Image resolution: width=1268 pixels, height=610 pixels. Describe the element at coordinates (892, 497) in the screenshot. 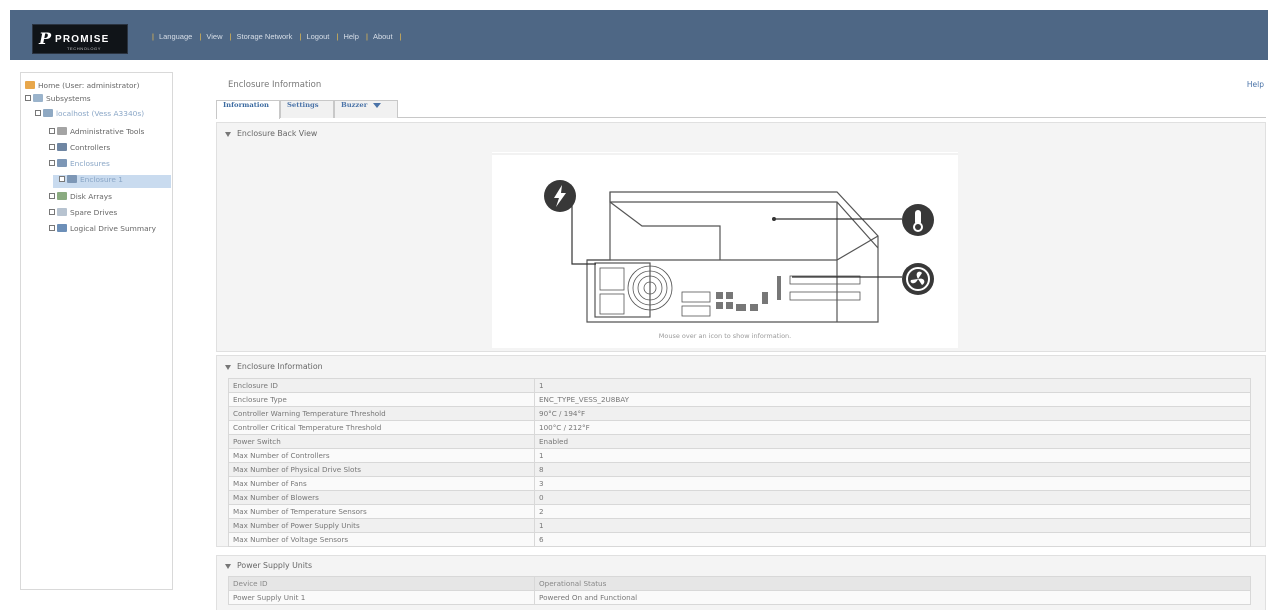

I see `property-value: 0` at that location.